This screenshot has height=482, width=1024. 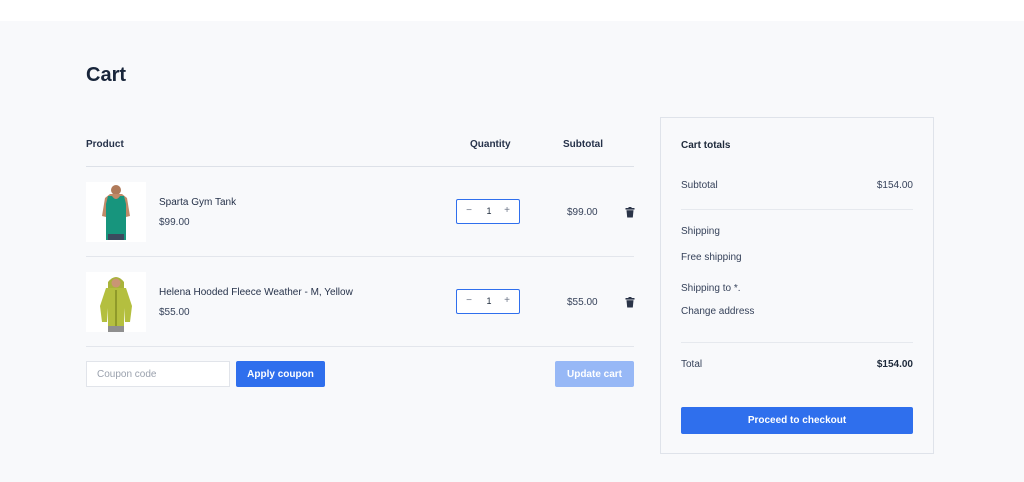 What do you see at coordinates (711, 257) in the screenshot?
I see `shipping-method: Free shipping` at bounding box center [711, 257].